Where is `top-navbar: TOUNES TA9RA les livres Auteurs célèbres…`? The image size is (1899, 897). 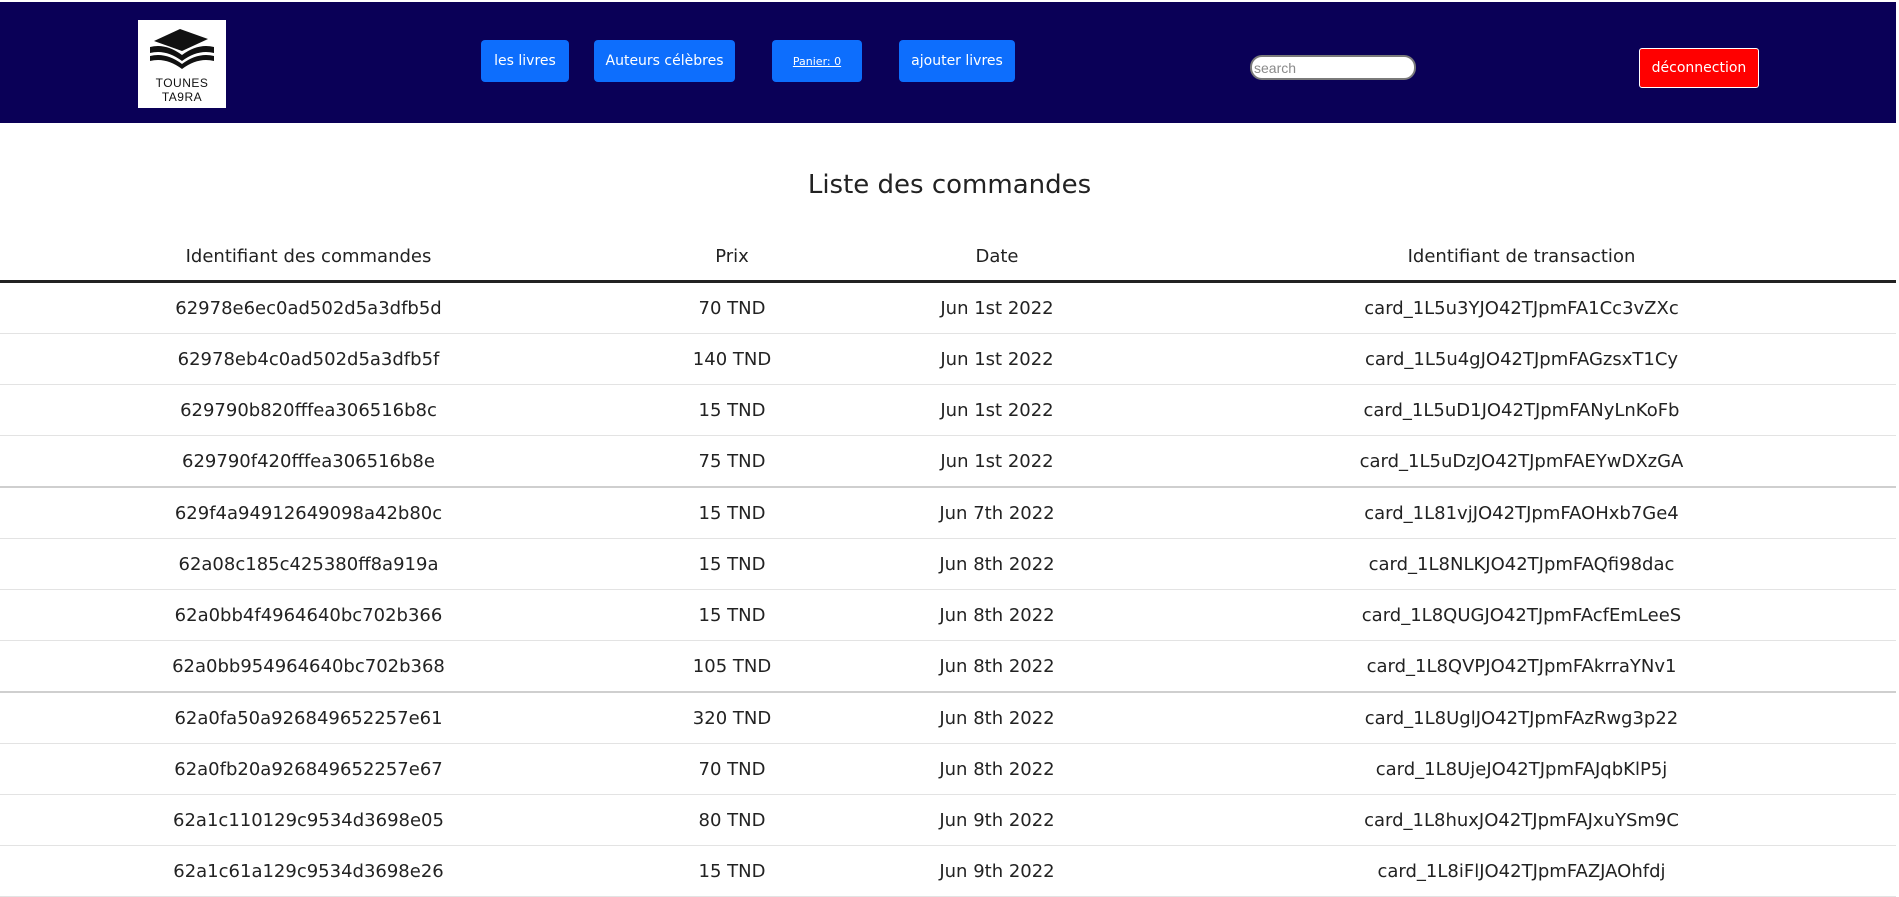
top-navbar: TOUNES TA9RA les livres Auteurs célèbres… is located at coordinates (948, 62).